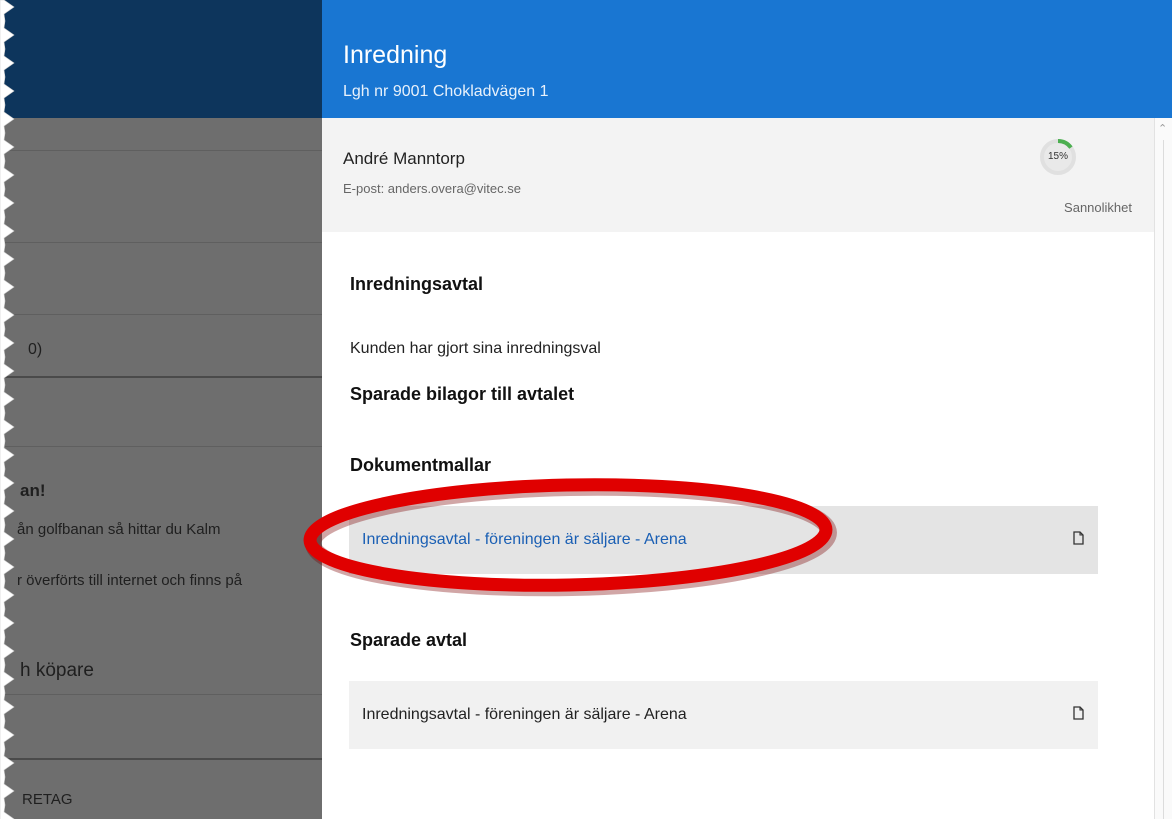 Image resolution: width=1172 pixels, height=819 pixels. I want to click on agreement-status: Kunden har gjort sina inredningsval, so click(475, 348).